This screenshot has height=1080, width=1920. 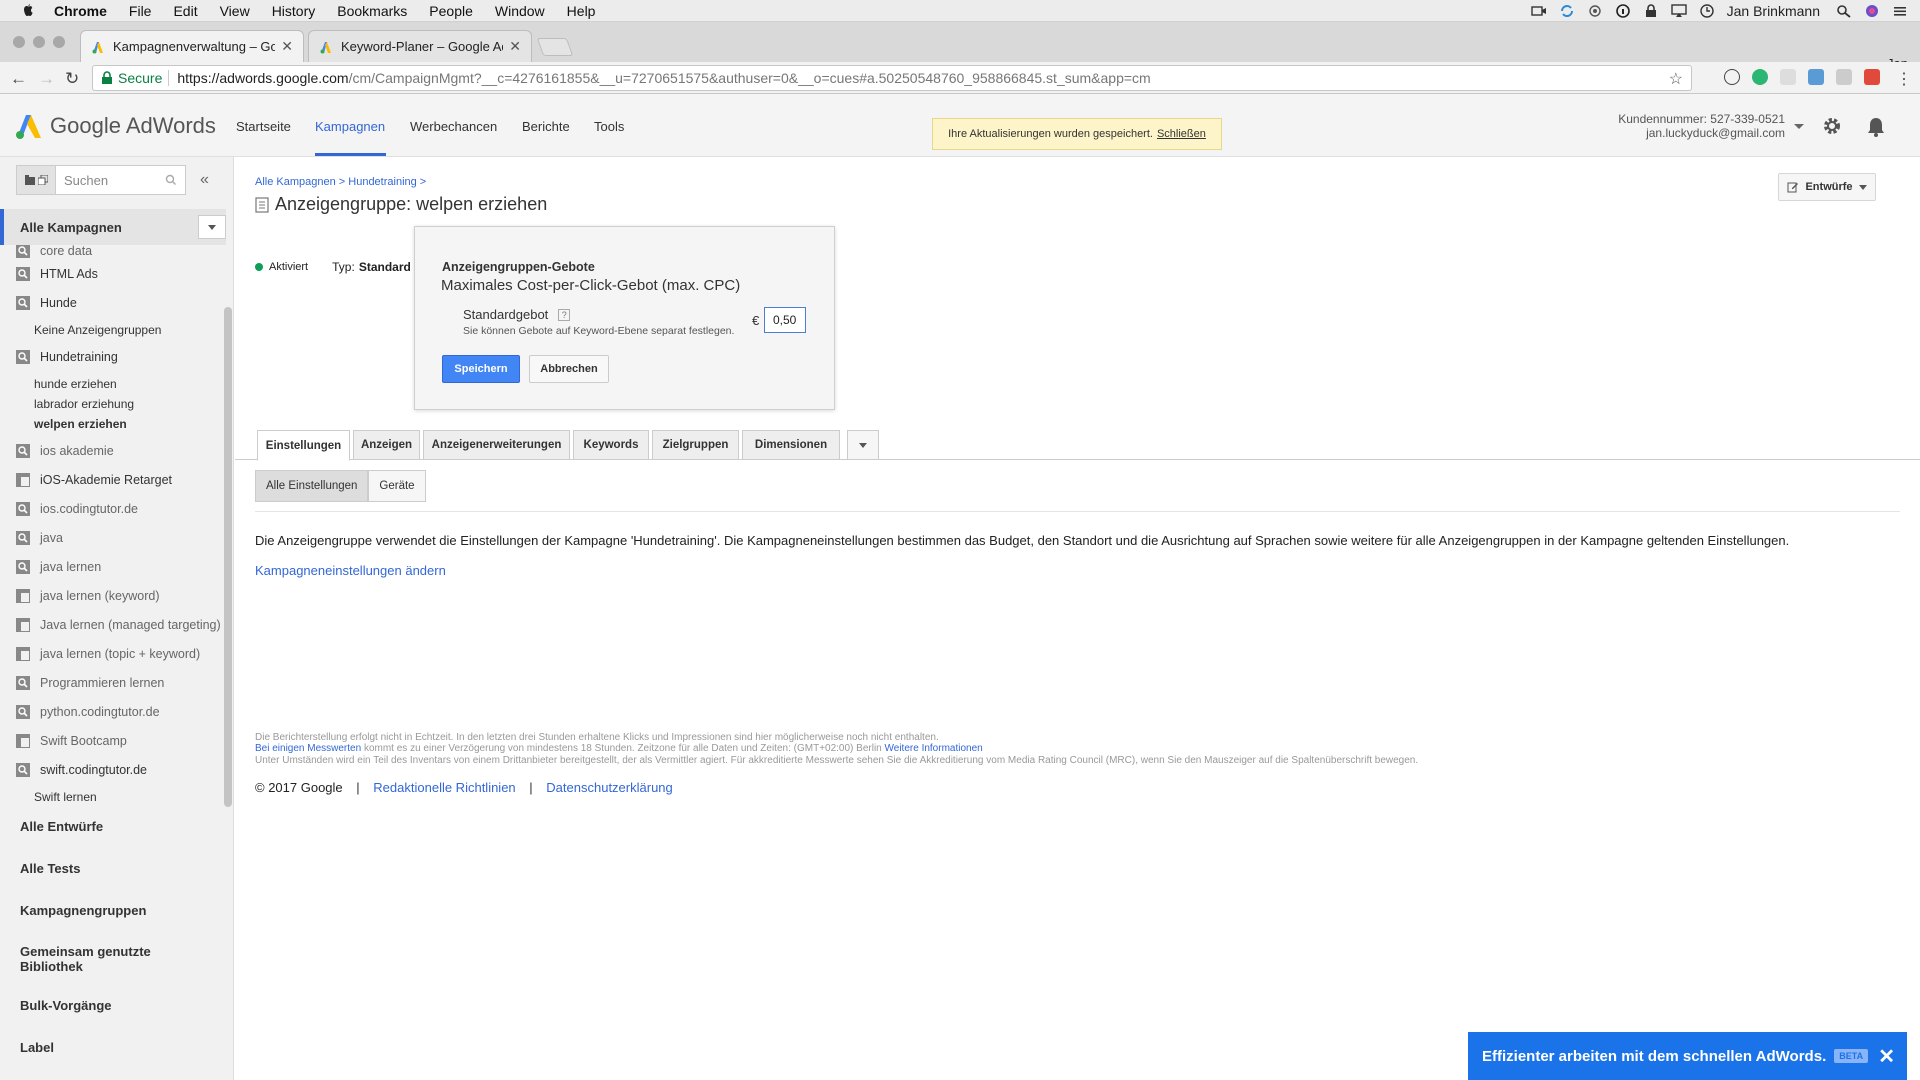 What do you see at coordinates (520, 11) in the screenshot?
I see `menu-window: Window` at bounding box center [520, 11].